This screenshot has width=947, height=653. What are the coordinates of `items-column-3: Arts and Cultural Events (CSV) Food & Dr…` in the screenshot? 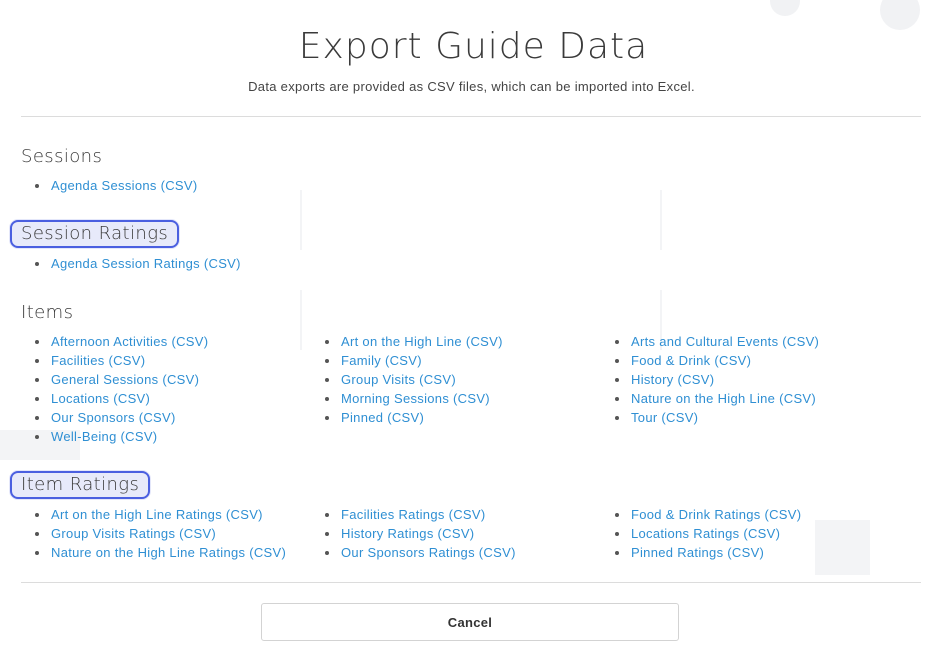 It's located at (717, 379).